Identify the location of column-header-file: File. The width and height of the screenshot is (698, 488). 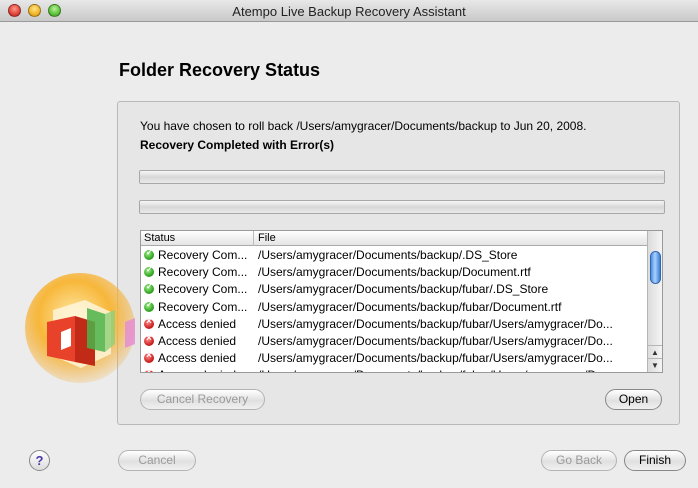
(267, 238).